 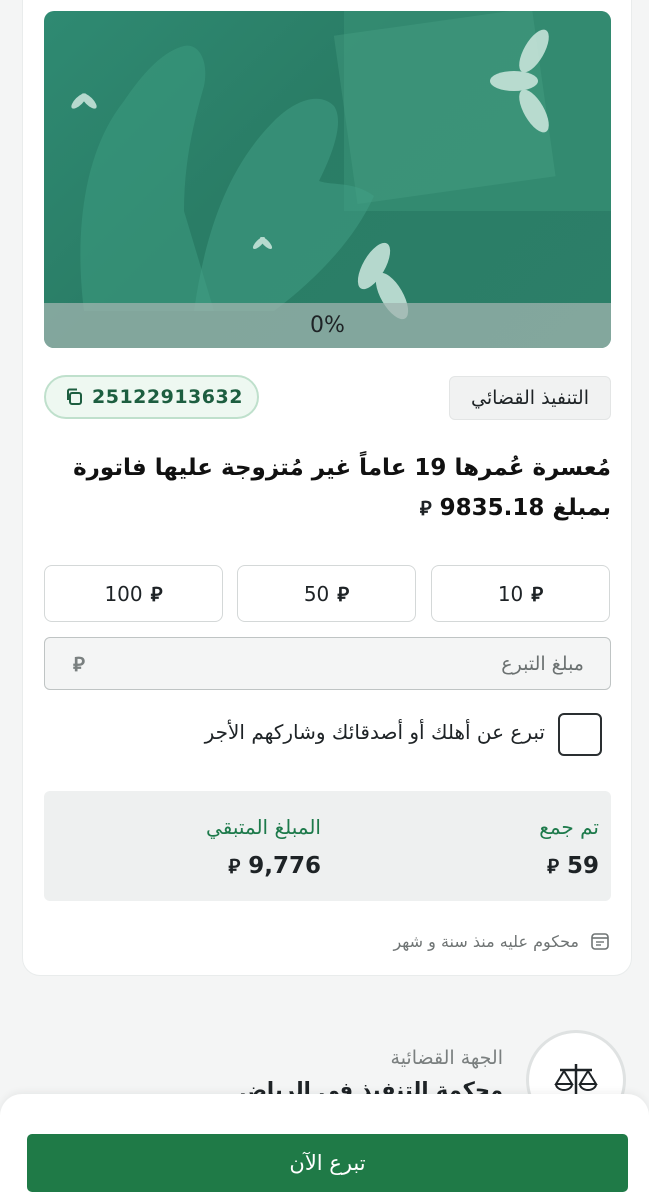 I want to click on donation-stats: تم جمع ⃁ 59 المبلغ المتبقي ⃁ 9,776, so click(x=327, y=846).